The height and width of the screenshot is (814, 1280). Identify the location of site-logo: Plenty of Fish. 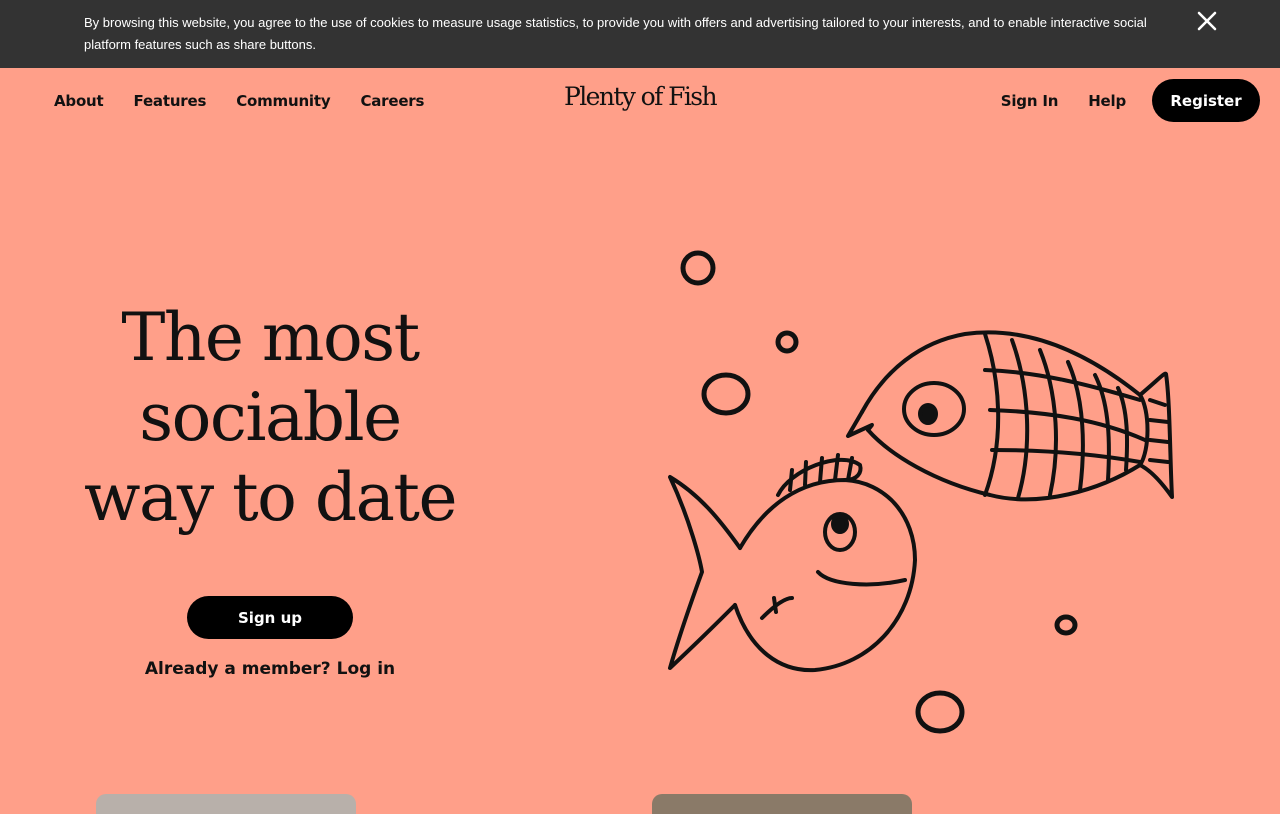
(640, 96).